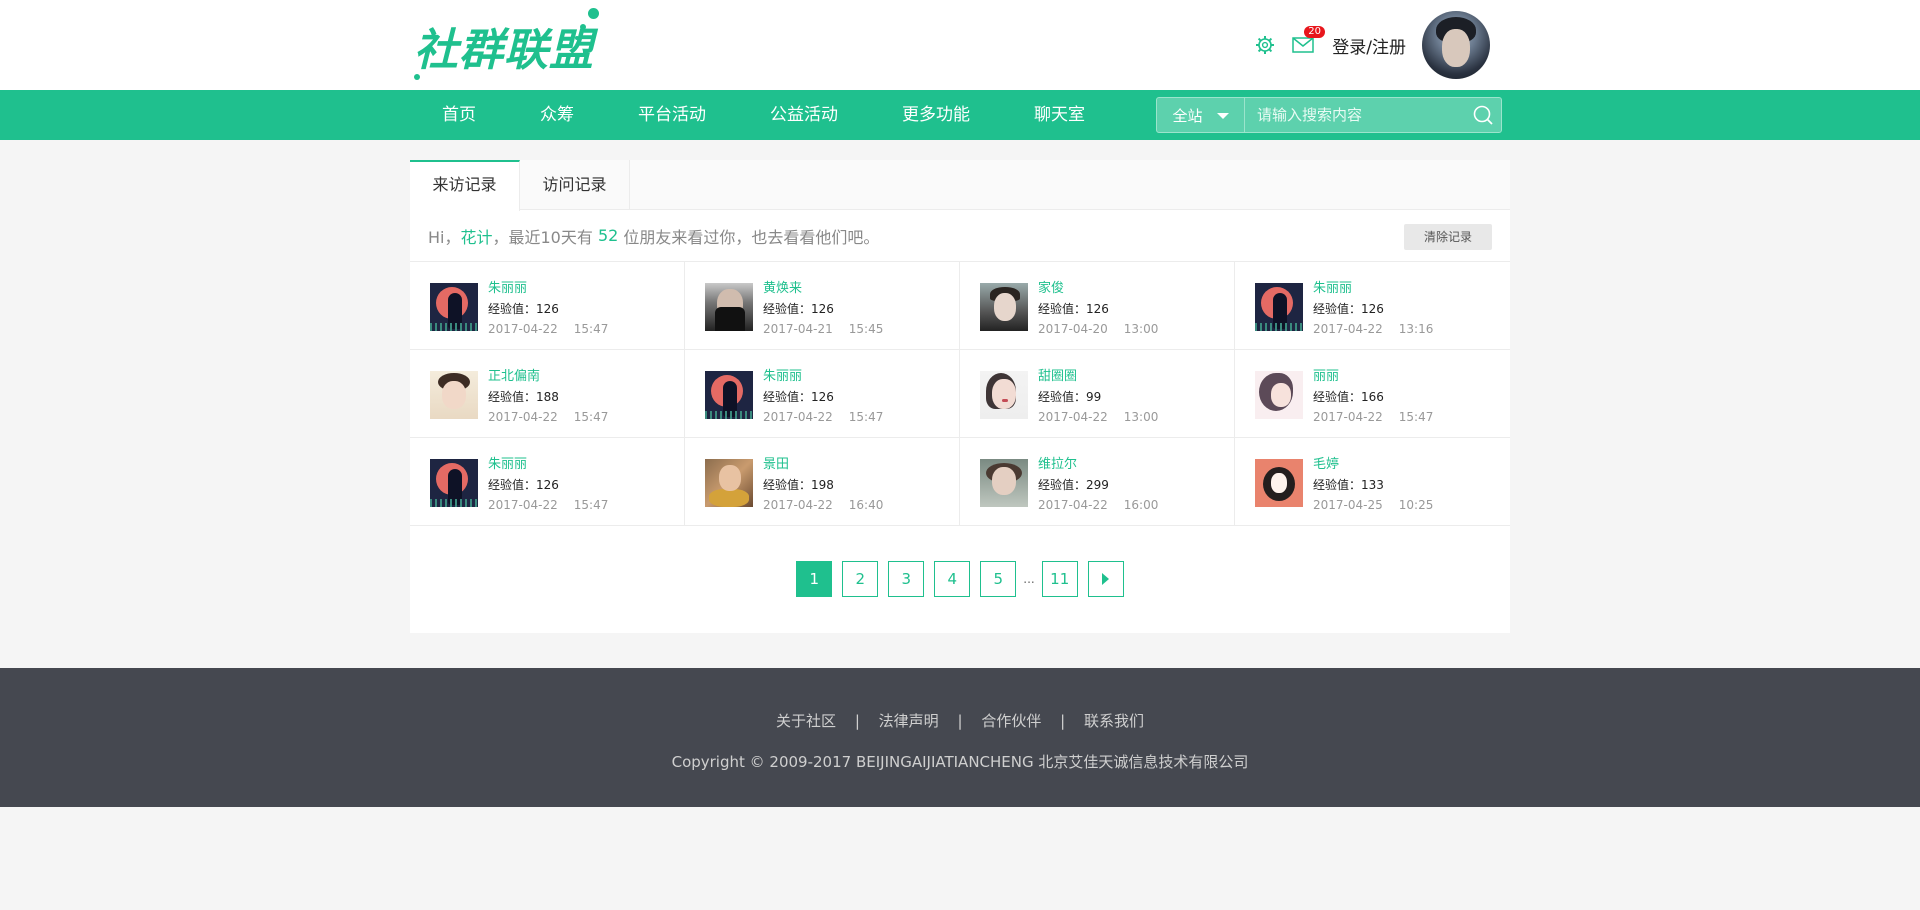  Describe the element at coordinates (1381, 465) in the screenshot. I see `visitor-name: 毛婷` at that location.